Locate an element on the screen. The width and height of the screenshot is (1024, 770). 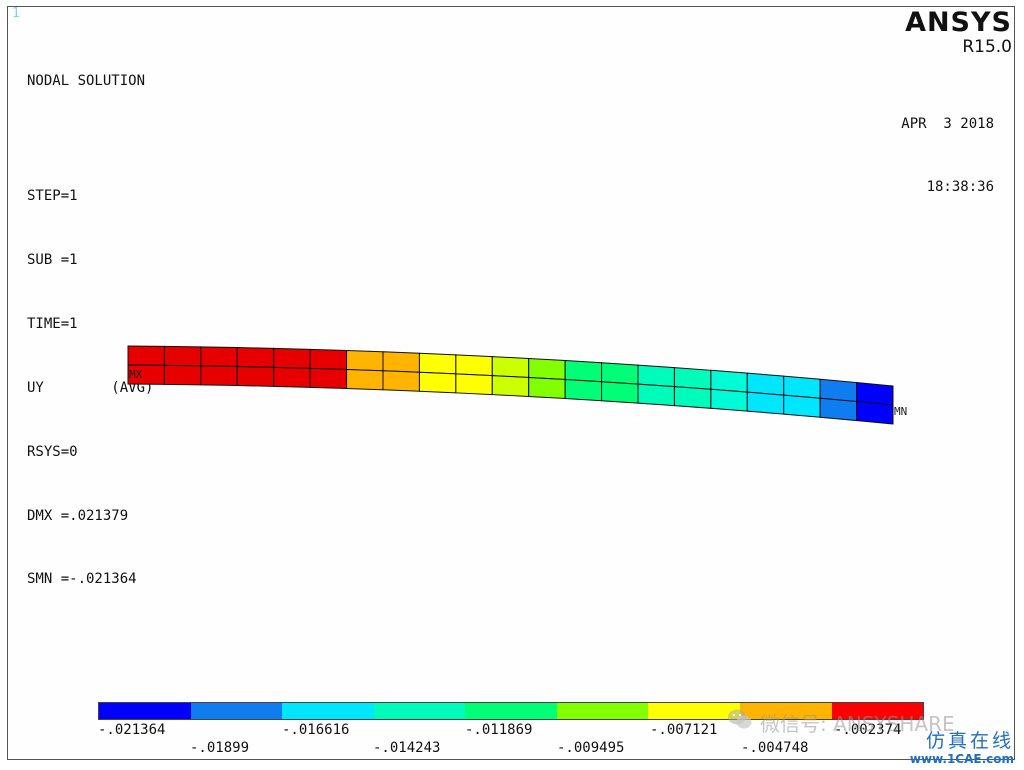
wechat-icon is located at coordinates (740, 719).